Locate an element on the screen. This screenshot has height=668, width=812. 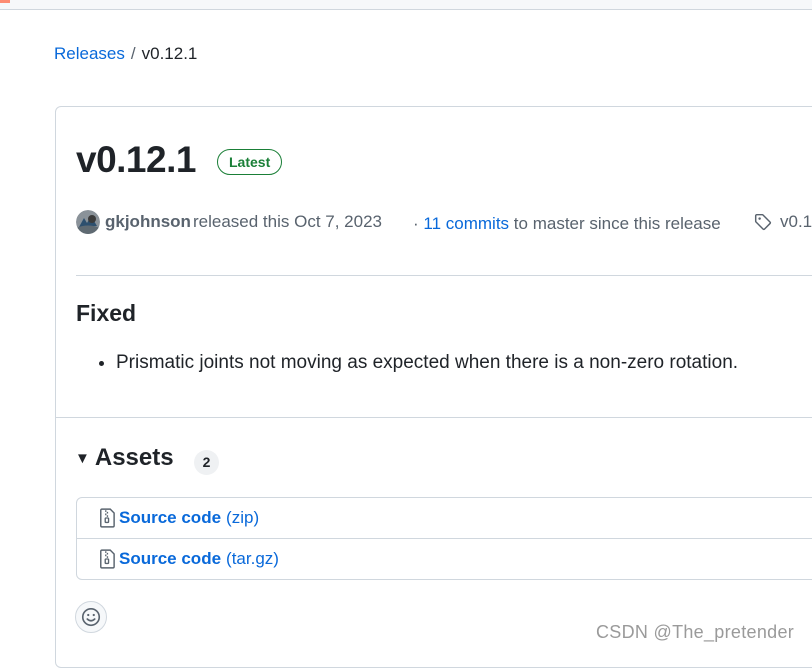
author-link: gkjohnson is located at coordinates (148, 222).